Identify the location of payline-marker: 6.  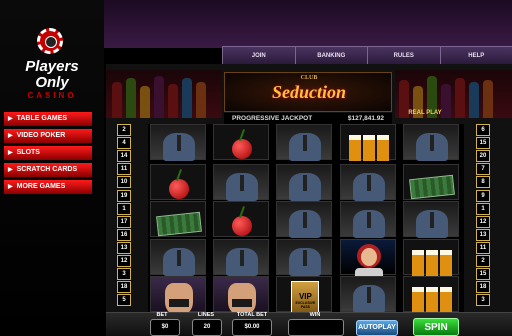
(483, 130).